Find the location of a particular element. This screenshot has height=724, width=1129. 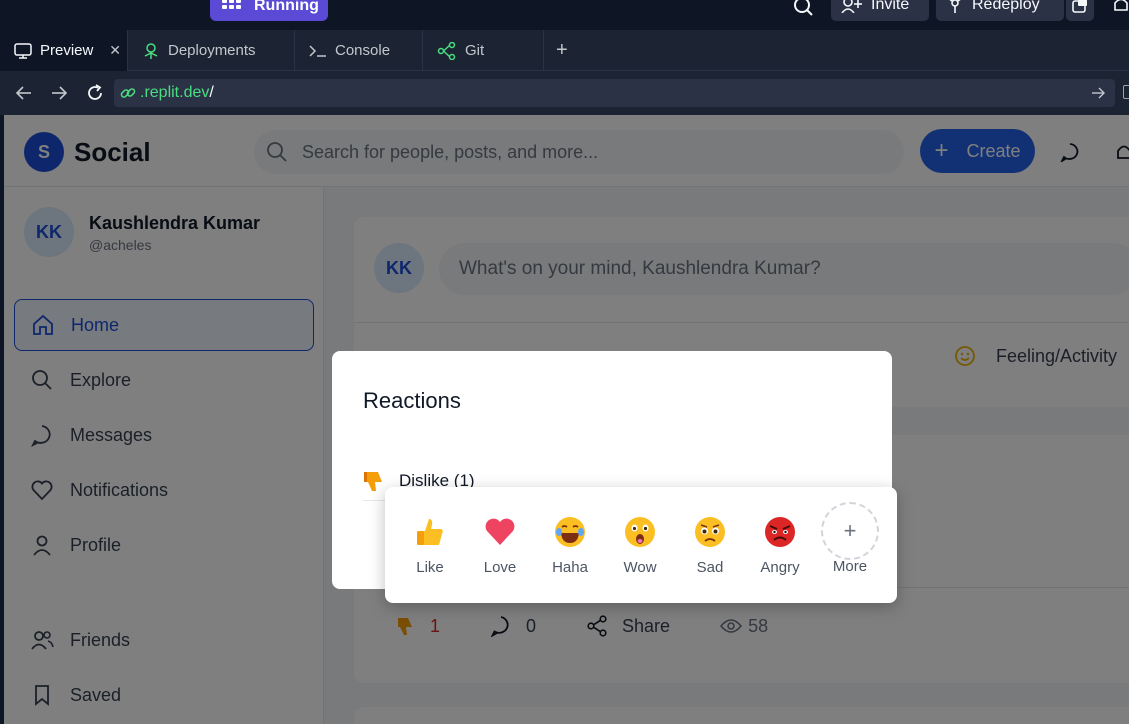

run-button: Running is located at coordinates (269, 10).